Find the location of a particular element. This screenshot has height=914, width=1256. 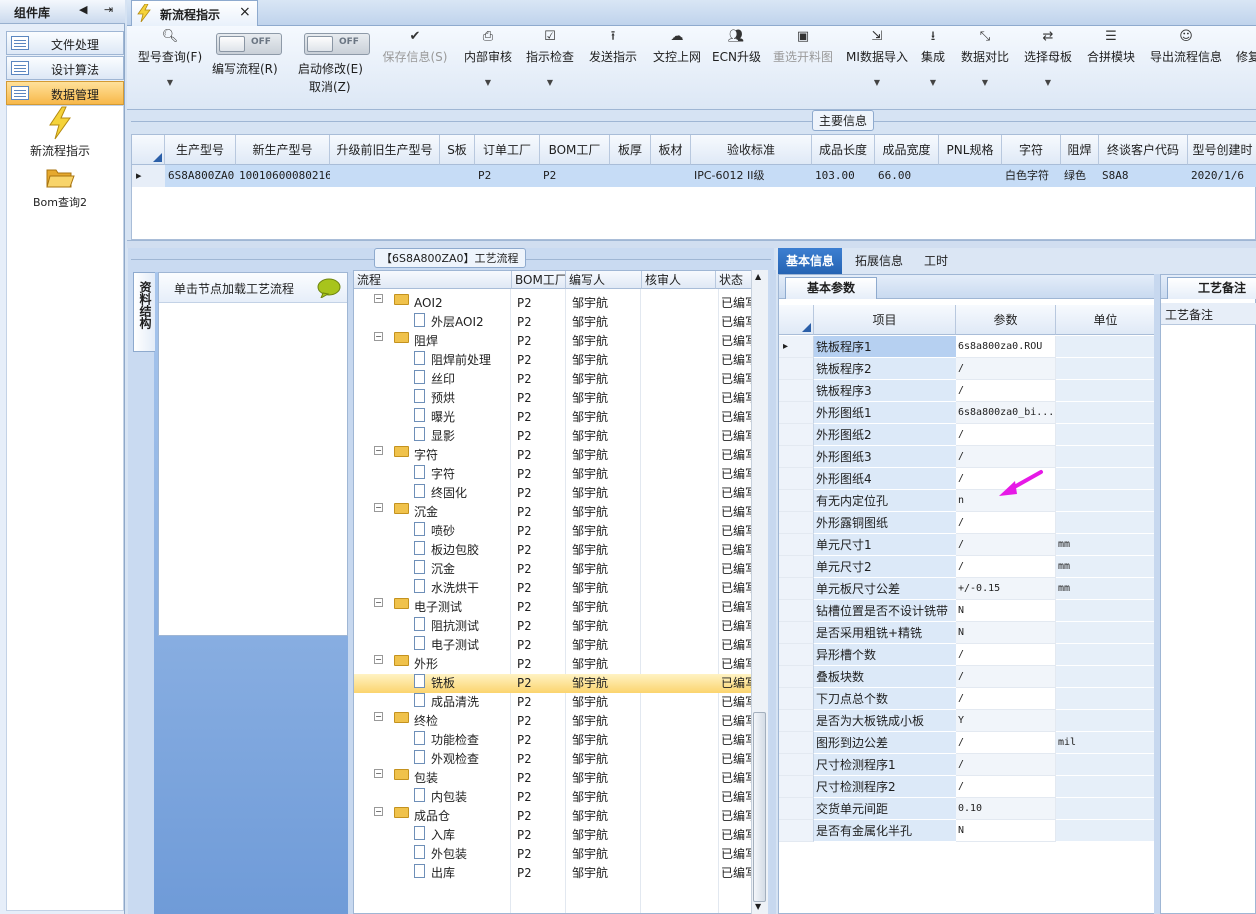

tree-row: − AOI2 P2 邹宇航 已编写 is located at coordinates (555, 303).